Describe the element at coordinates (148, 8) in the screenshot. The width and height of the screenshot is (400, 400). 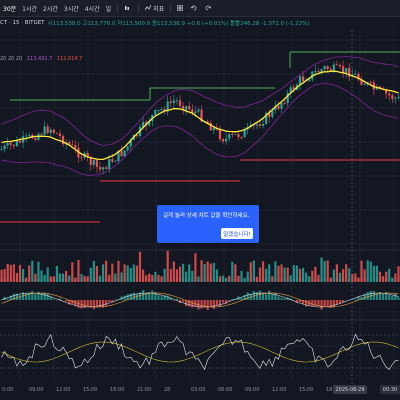
I see `indicator-icon` at that location.